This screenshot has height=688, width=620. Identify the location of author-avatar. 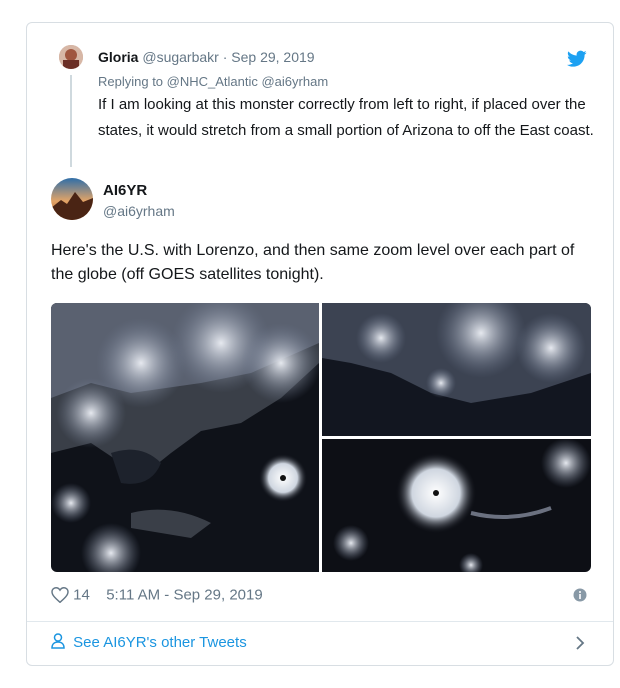
(72, 199).